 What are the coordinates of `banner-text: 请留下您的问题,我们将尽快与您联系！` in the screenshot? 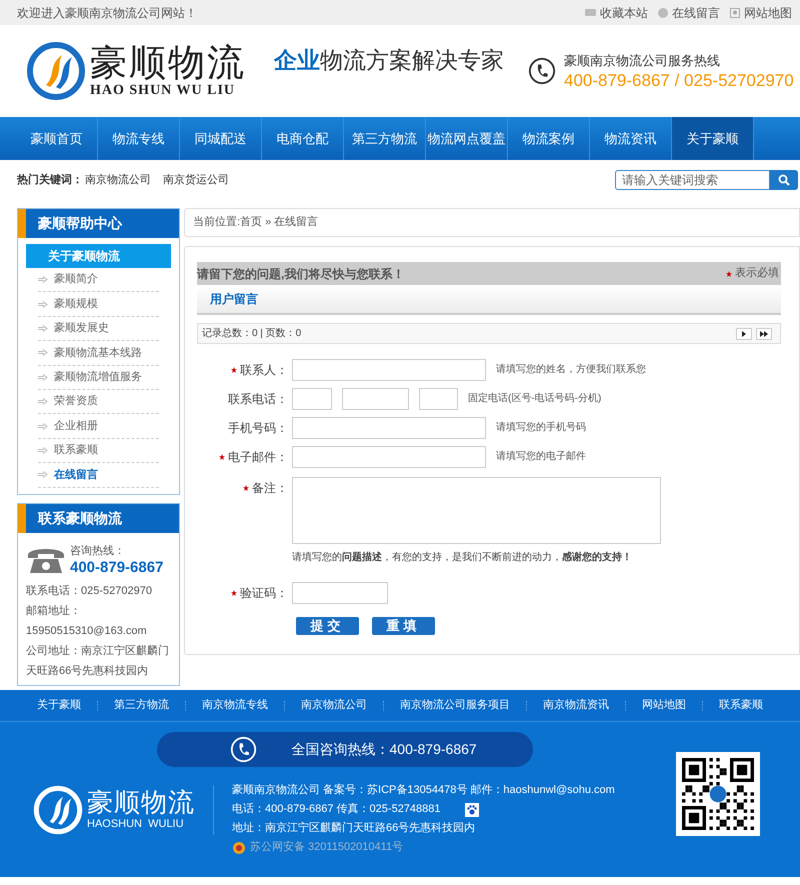 It's located at (300, 274).